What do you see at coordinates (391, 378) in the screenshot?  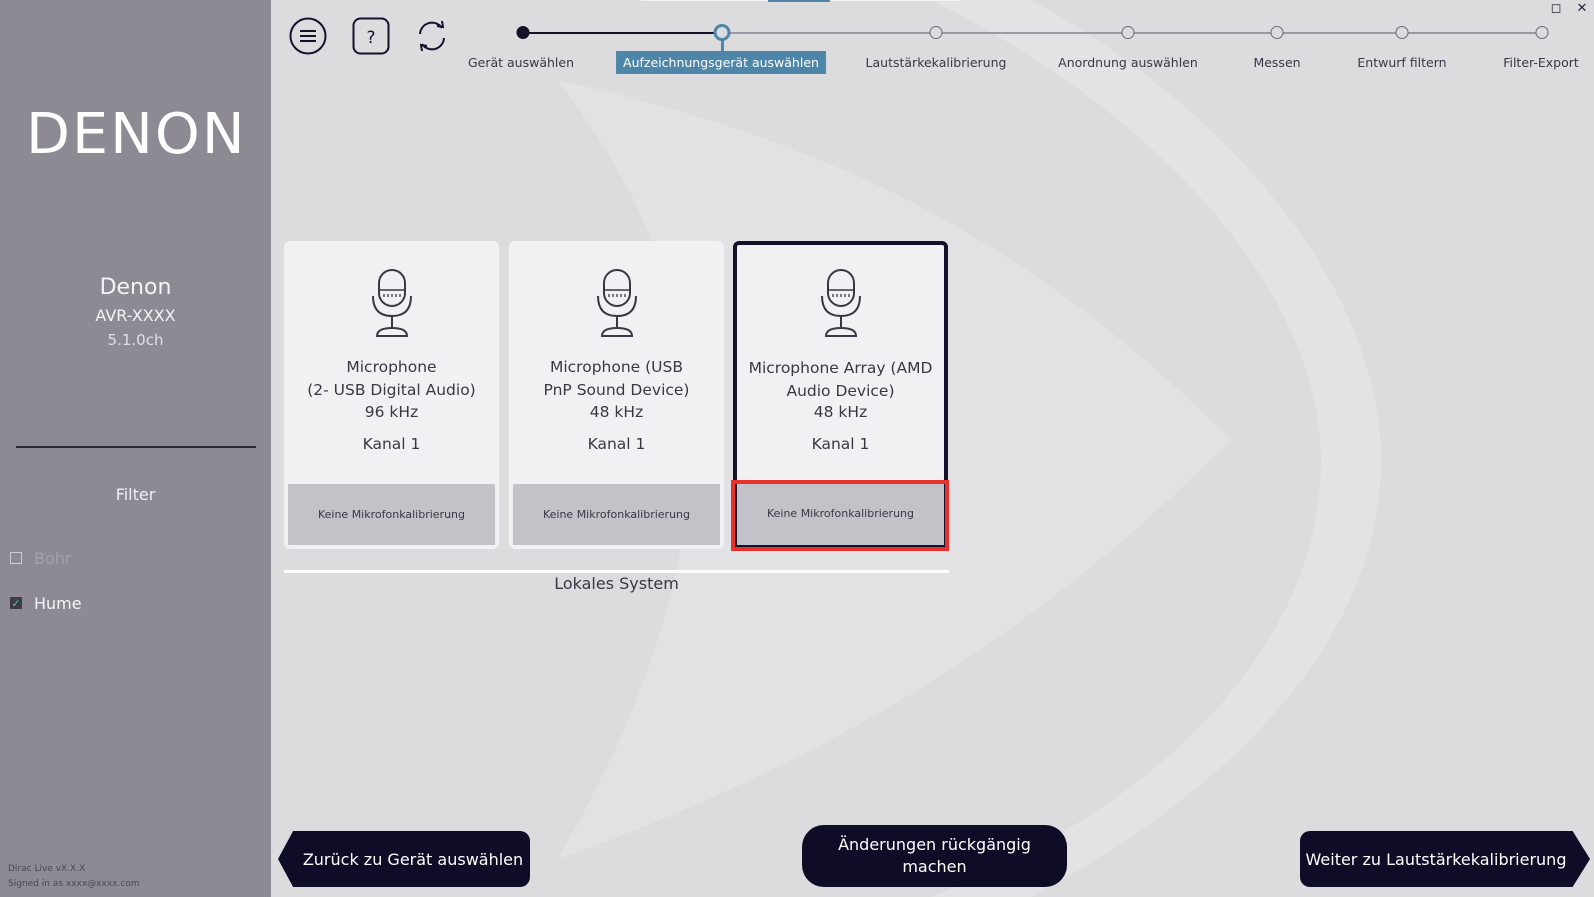 I see `device-name: Microphone (2- USB Digital Audio)` at bounding box center [391, 378].